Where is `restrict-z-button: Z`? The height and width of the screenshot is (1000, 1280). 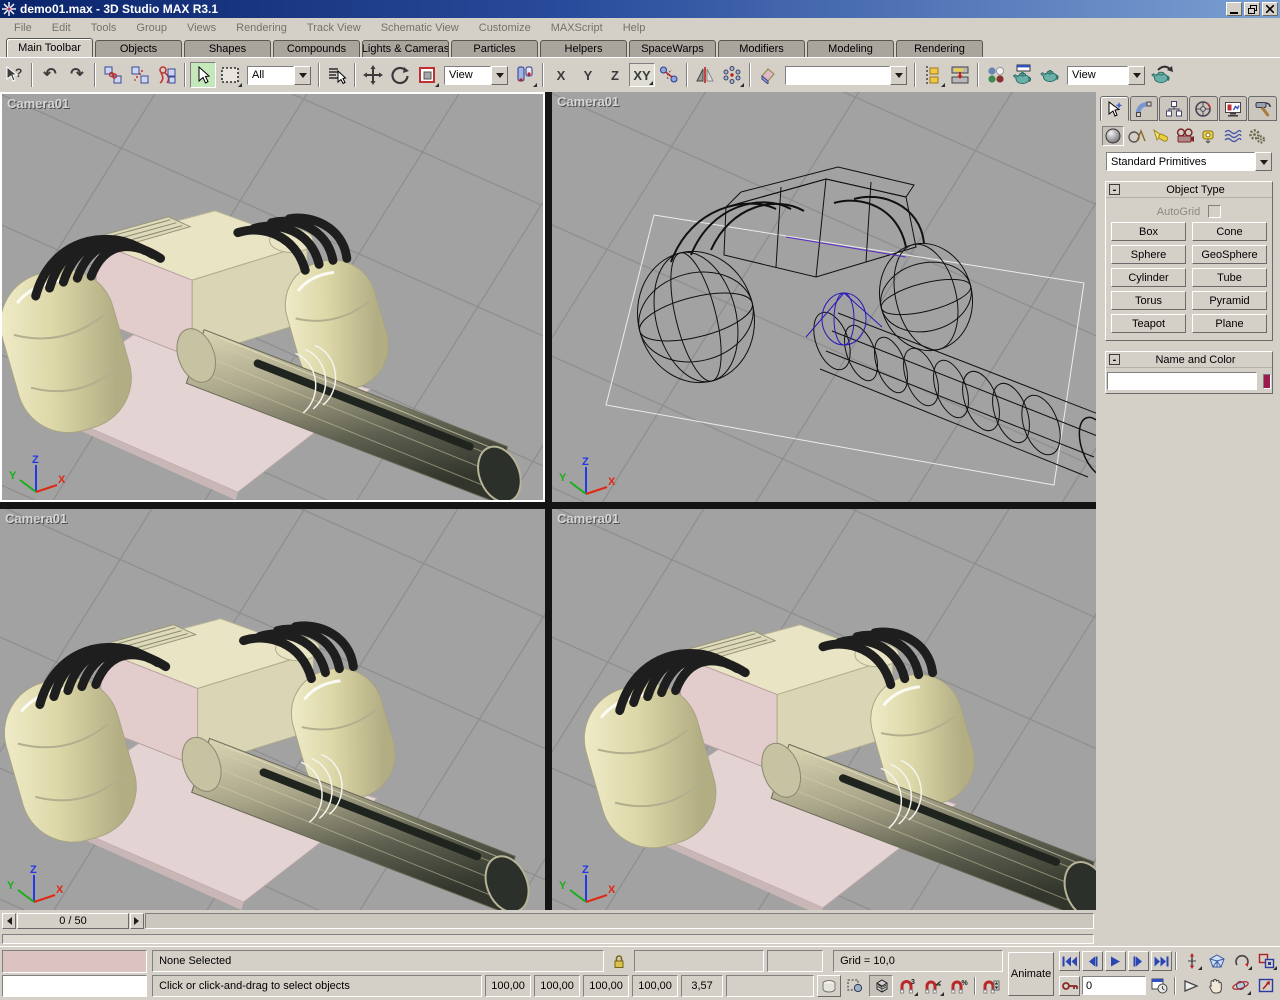 restrict-z-button: Z is located at coordinates (615, 75).